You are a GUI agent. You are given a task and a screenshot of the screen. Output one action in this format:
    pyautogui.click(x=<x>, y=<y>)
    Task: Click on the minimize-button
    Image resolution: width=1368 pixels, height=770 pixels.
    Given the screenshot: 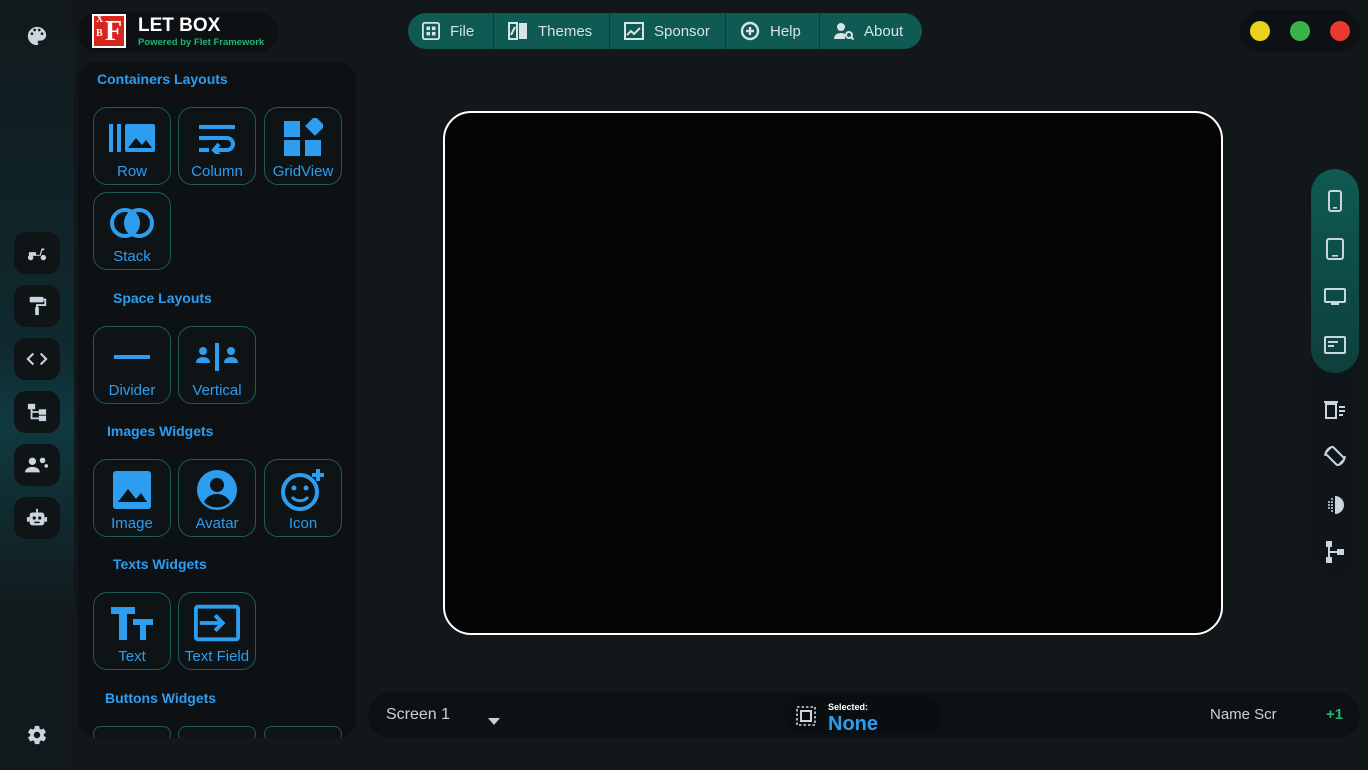 What is the action you would take?
    pyautogui.click(x=1260, y=31)
    